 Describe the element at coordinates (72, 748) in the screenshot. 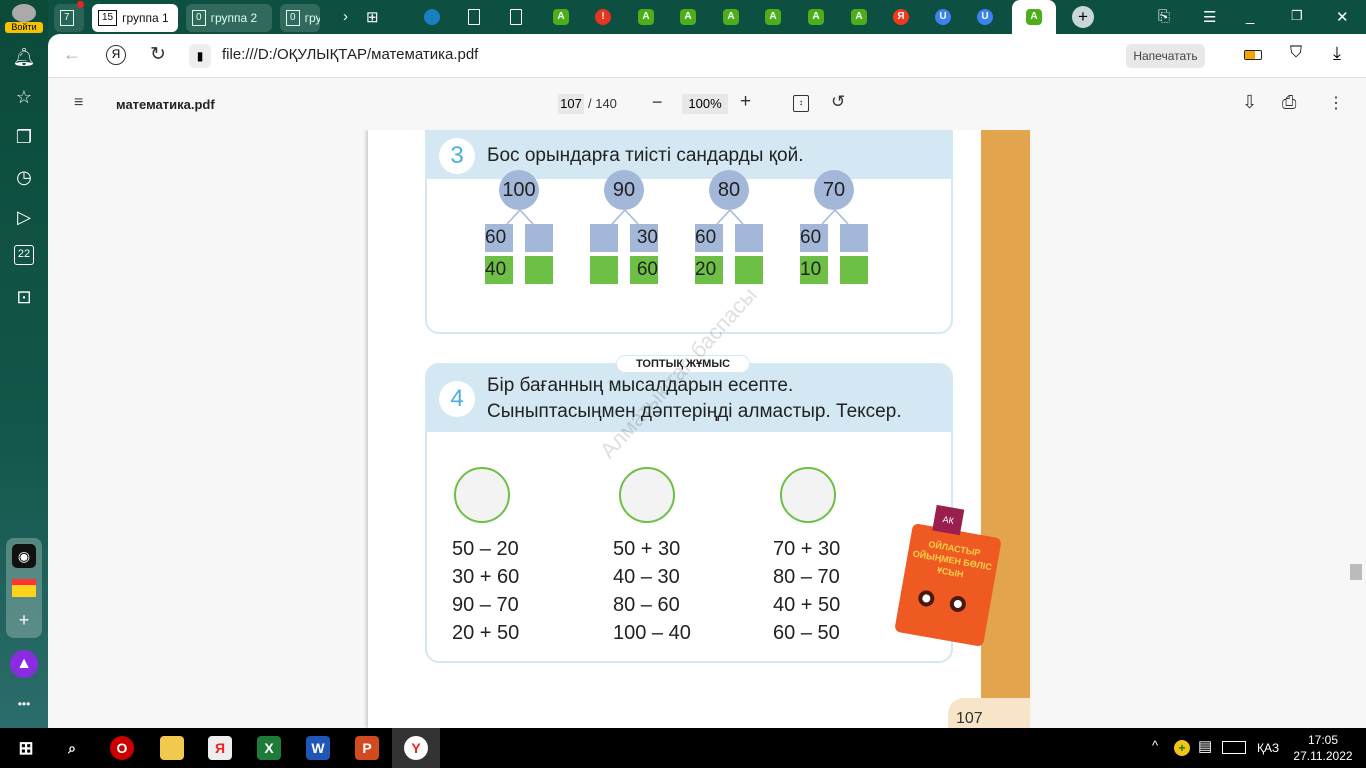

I see `search-icon: ⌕` at that location.